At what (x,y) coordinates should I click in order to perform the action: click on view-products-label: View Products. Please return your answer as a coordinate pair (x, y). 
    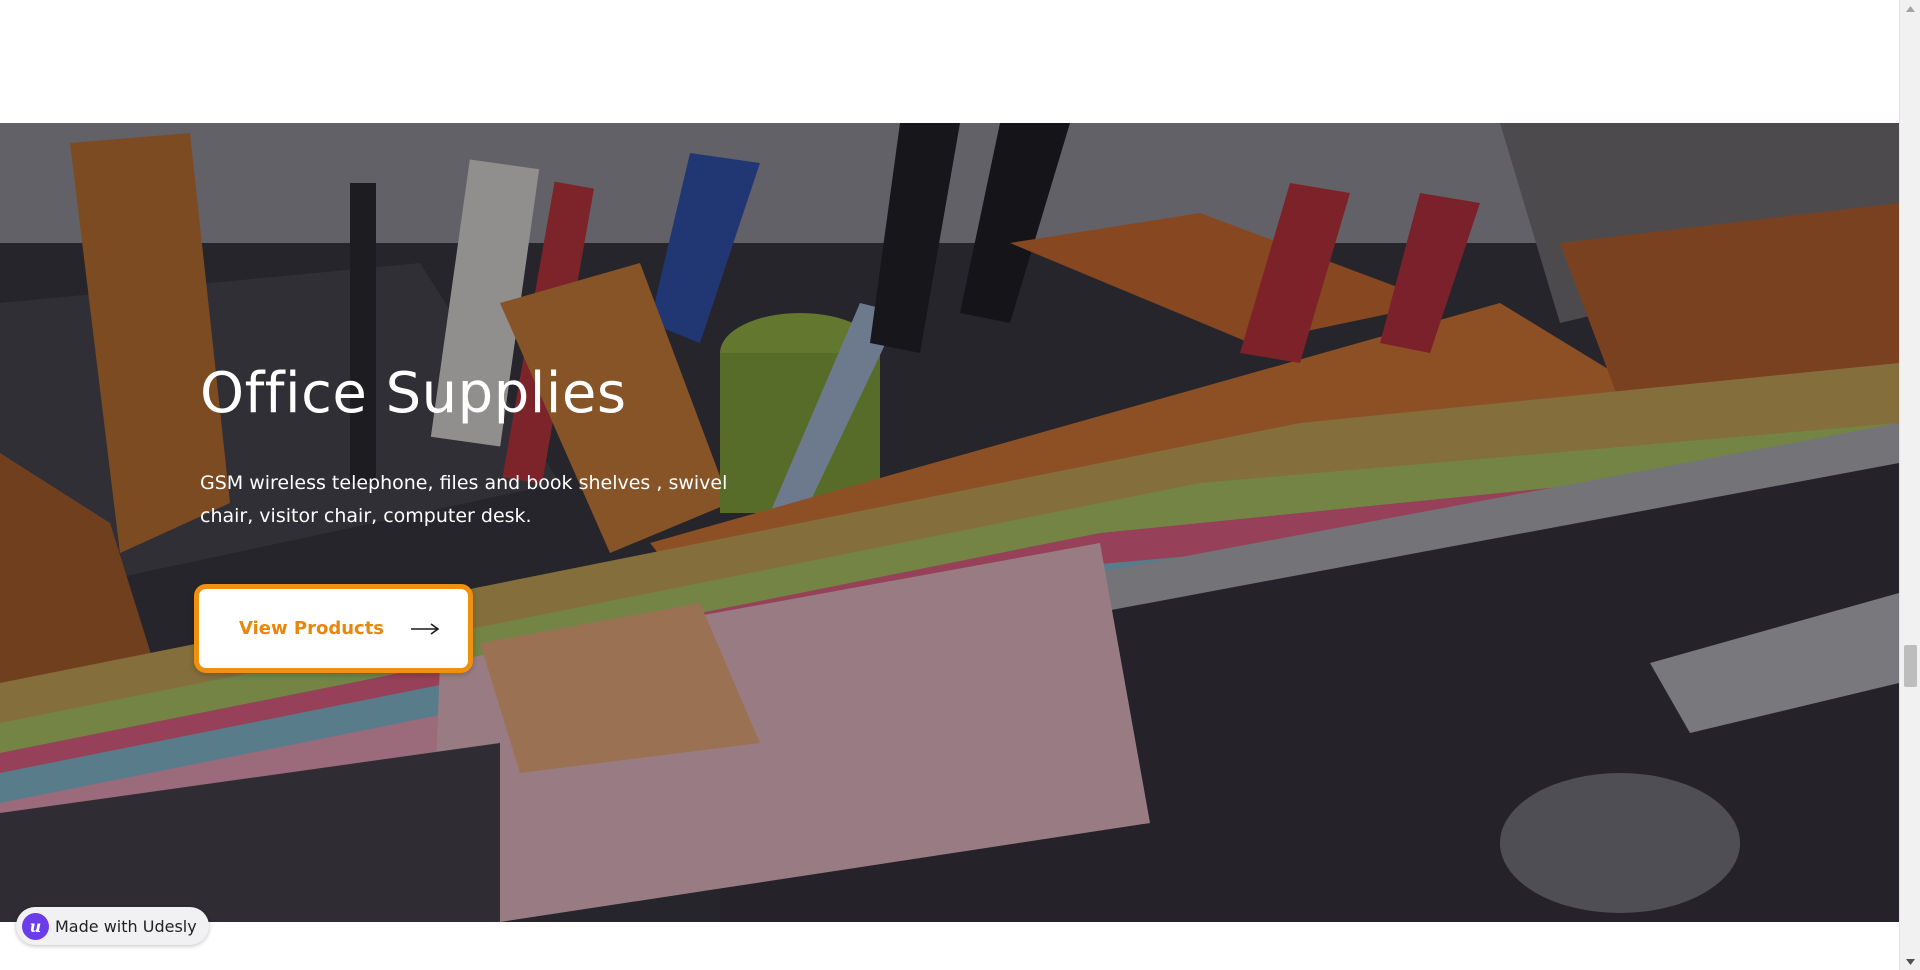
    Looking at the image, I should click on (312, 628).